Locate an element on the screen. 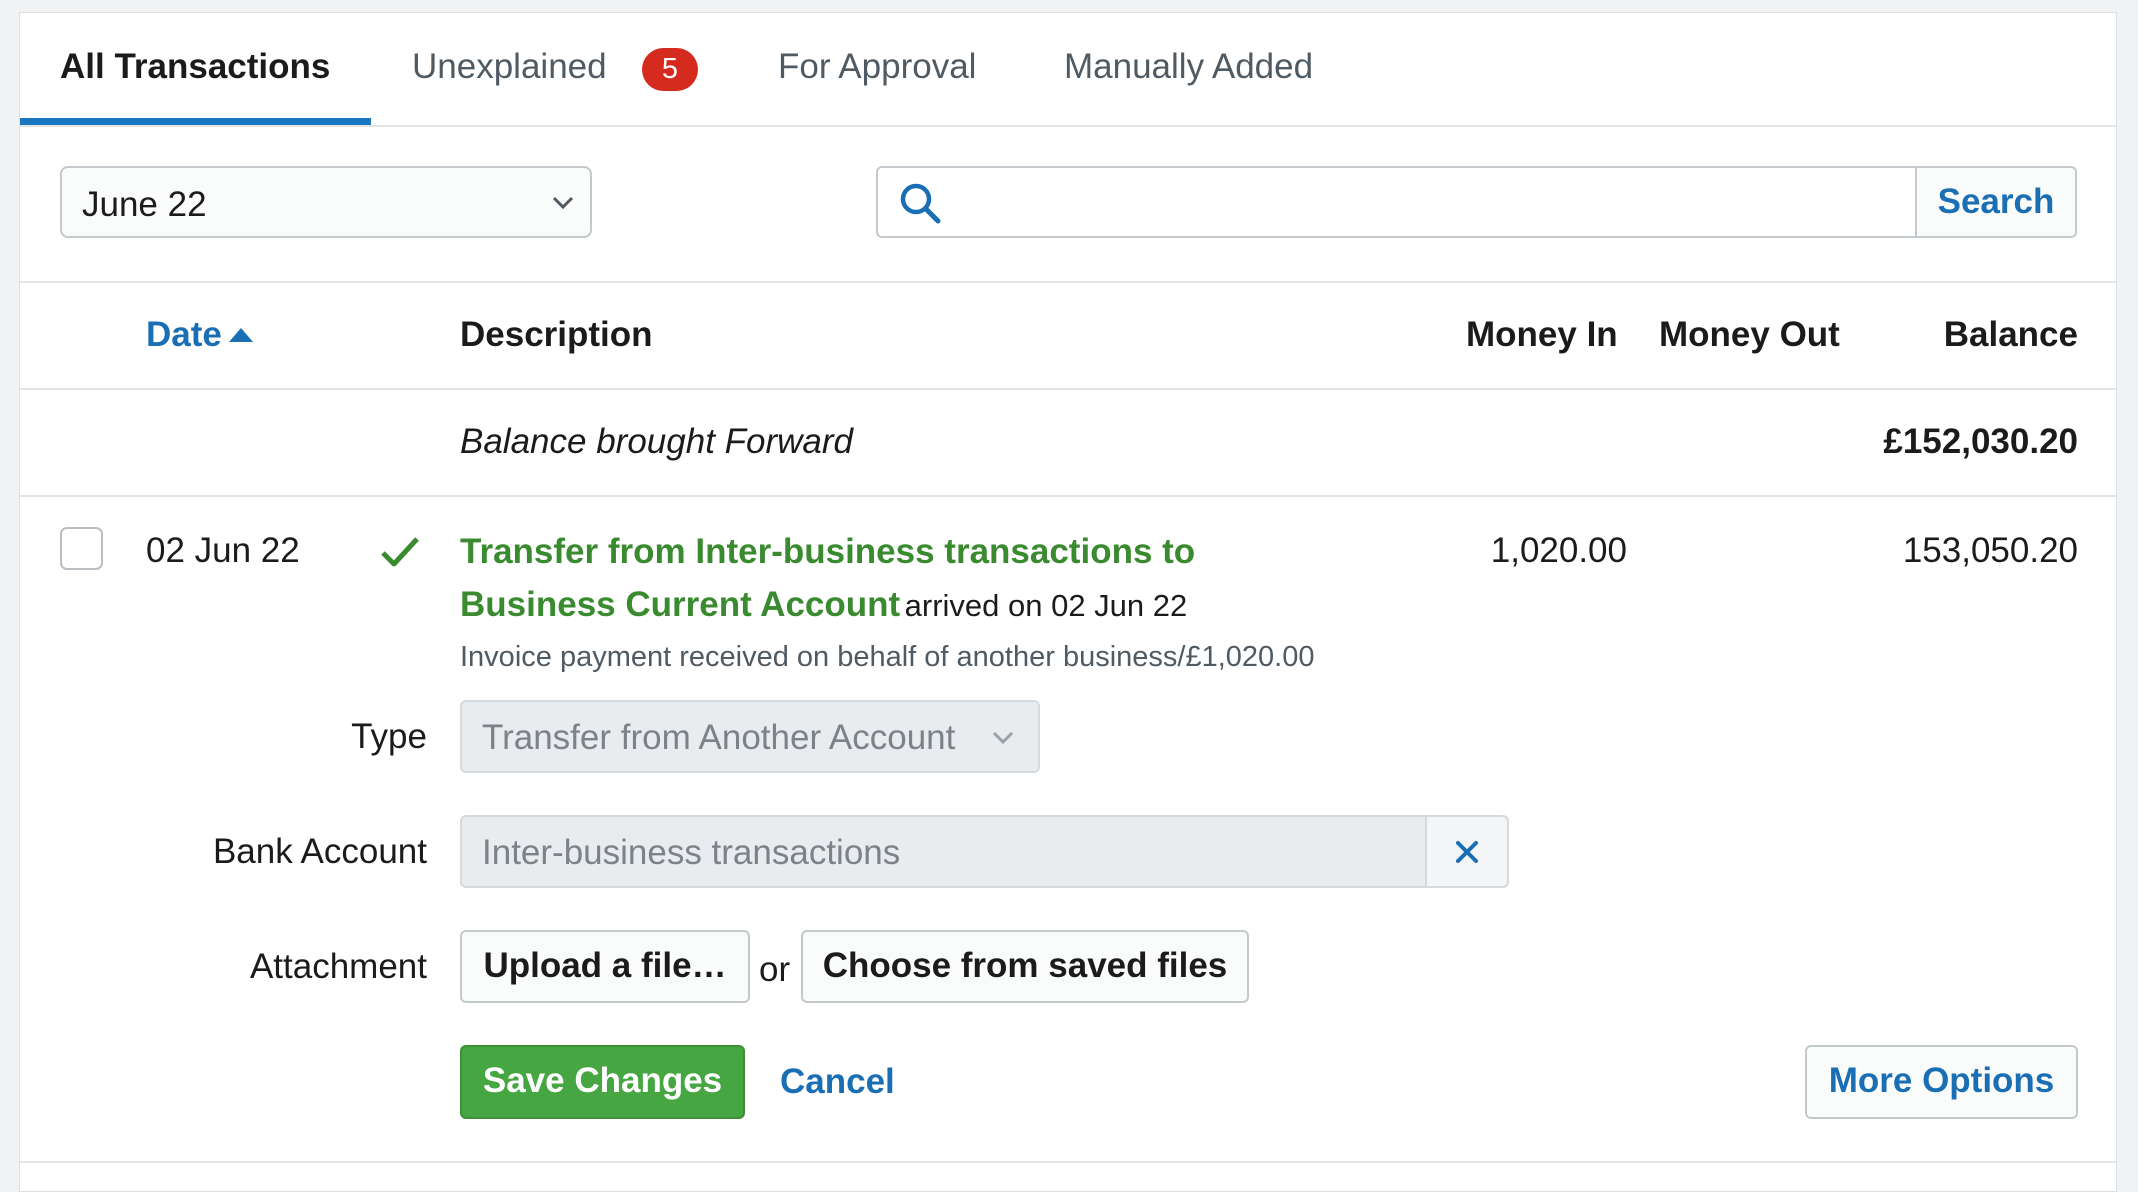 This screenshot has height=1192, width=2138. transaction-date: 02 Jun 22 is located at coordinates (223, 550).